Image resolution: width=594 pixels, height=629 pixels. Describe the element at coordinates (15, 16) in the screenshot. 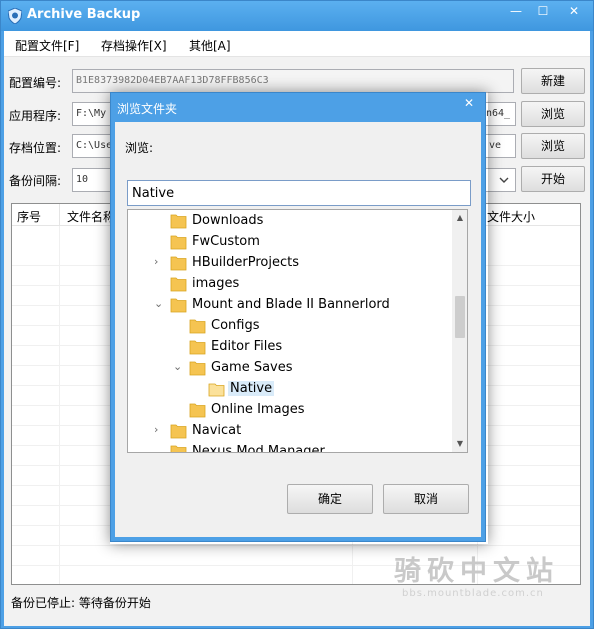

I see `shield-icon` at that location.